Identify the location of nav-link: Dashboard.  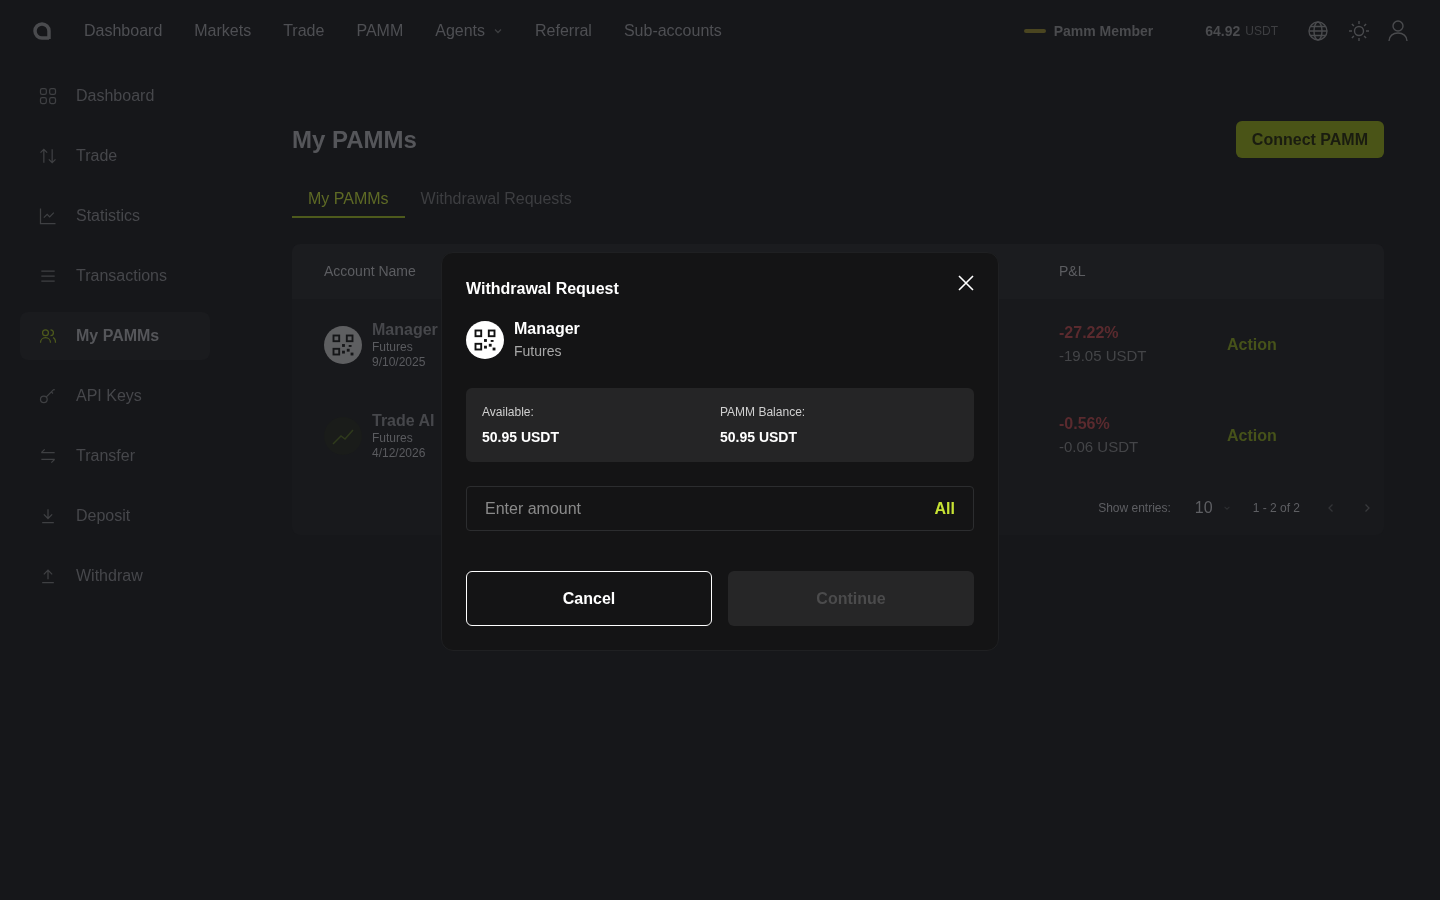
(123, 31).